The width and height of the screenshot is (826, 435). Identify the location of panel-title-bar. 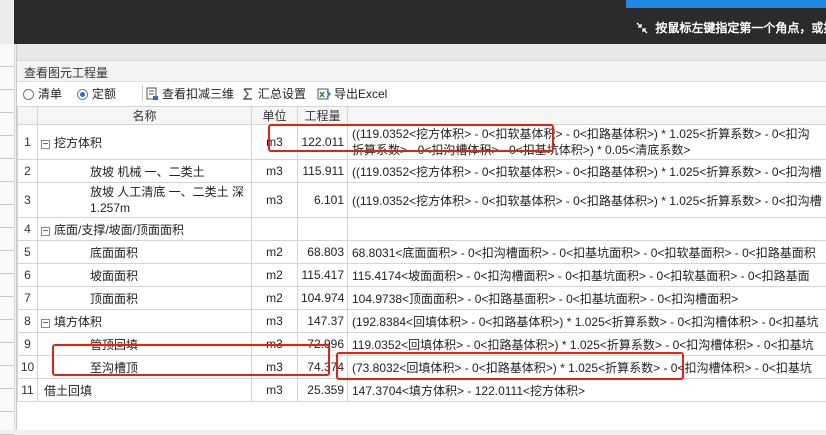
(421, 52).